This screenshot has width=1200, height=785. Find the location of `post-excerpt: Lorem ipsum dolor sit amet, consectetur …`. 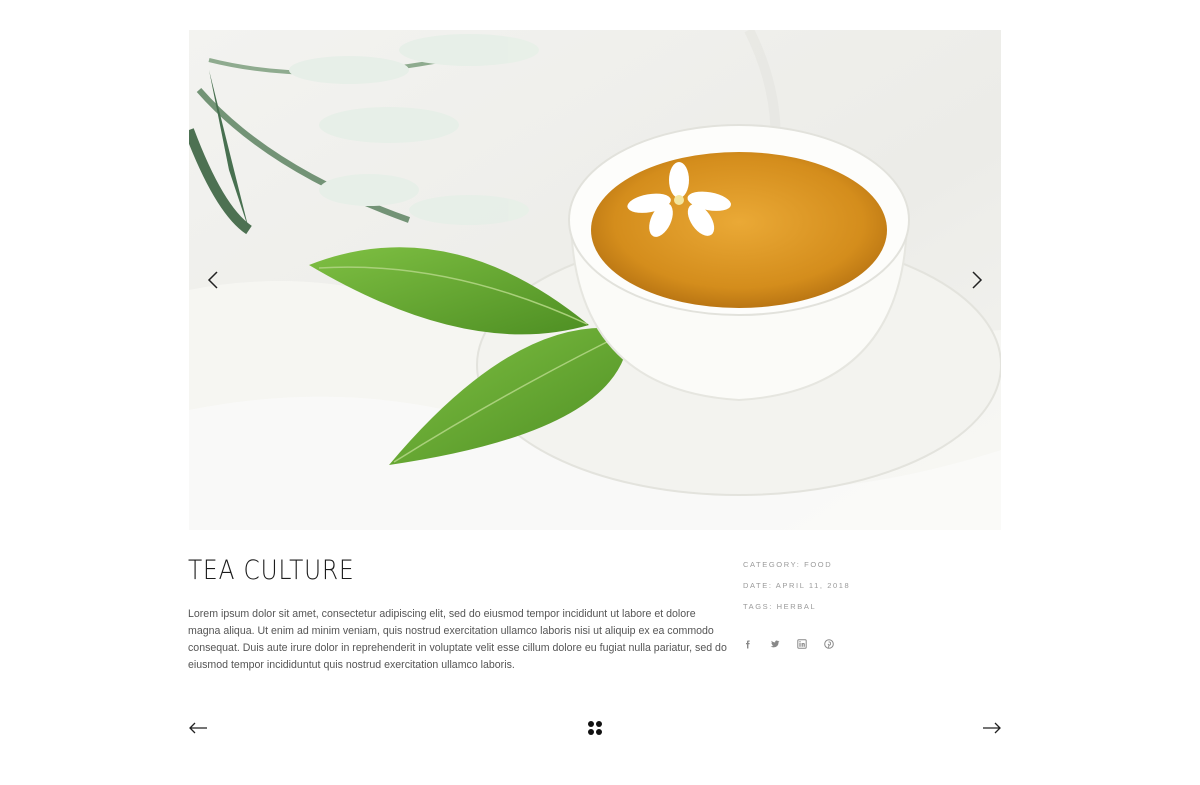

post-excerpt: Lorem ipsum dolor sit amet, consectetur … is located at coordinates (457, 639).